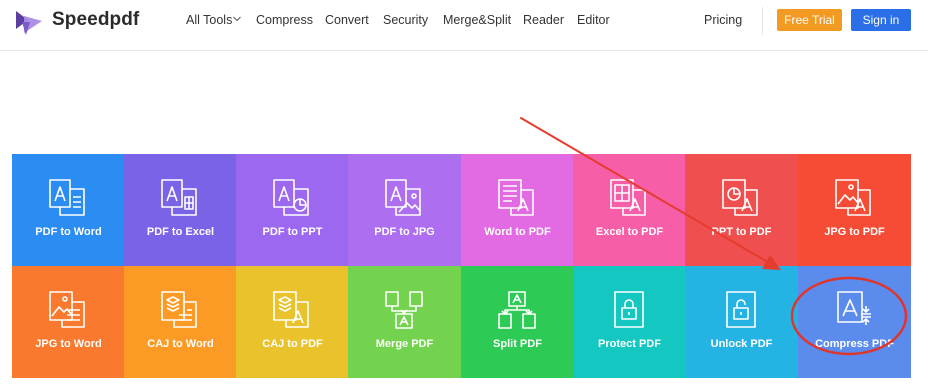  I want to click on tool-tile-pdf-to-word: PDF to Word, so click(68, 210).